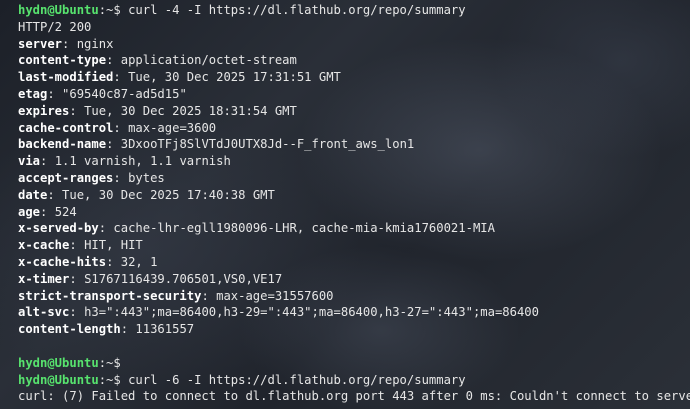 The width and height of the screenshot is (690, 409). I want to click on header-name: etag, so click(33, 93).